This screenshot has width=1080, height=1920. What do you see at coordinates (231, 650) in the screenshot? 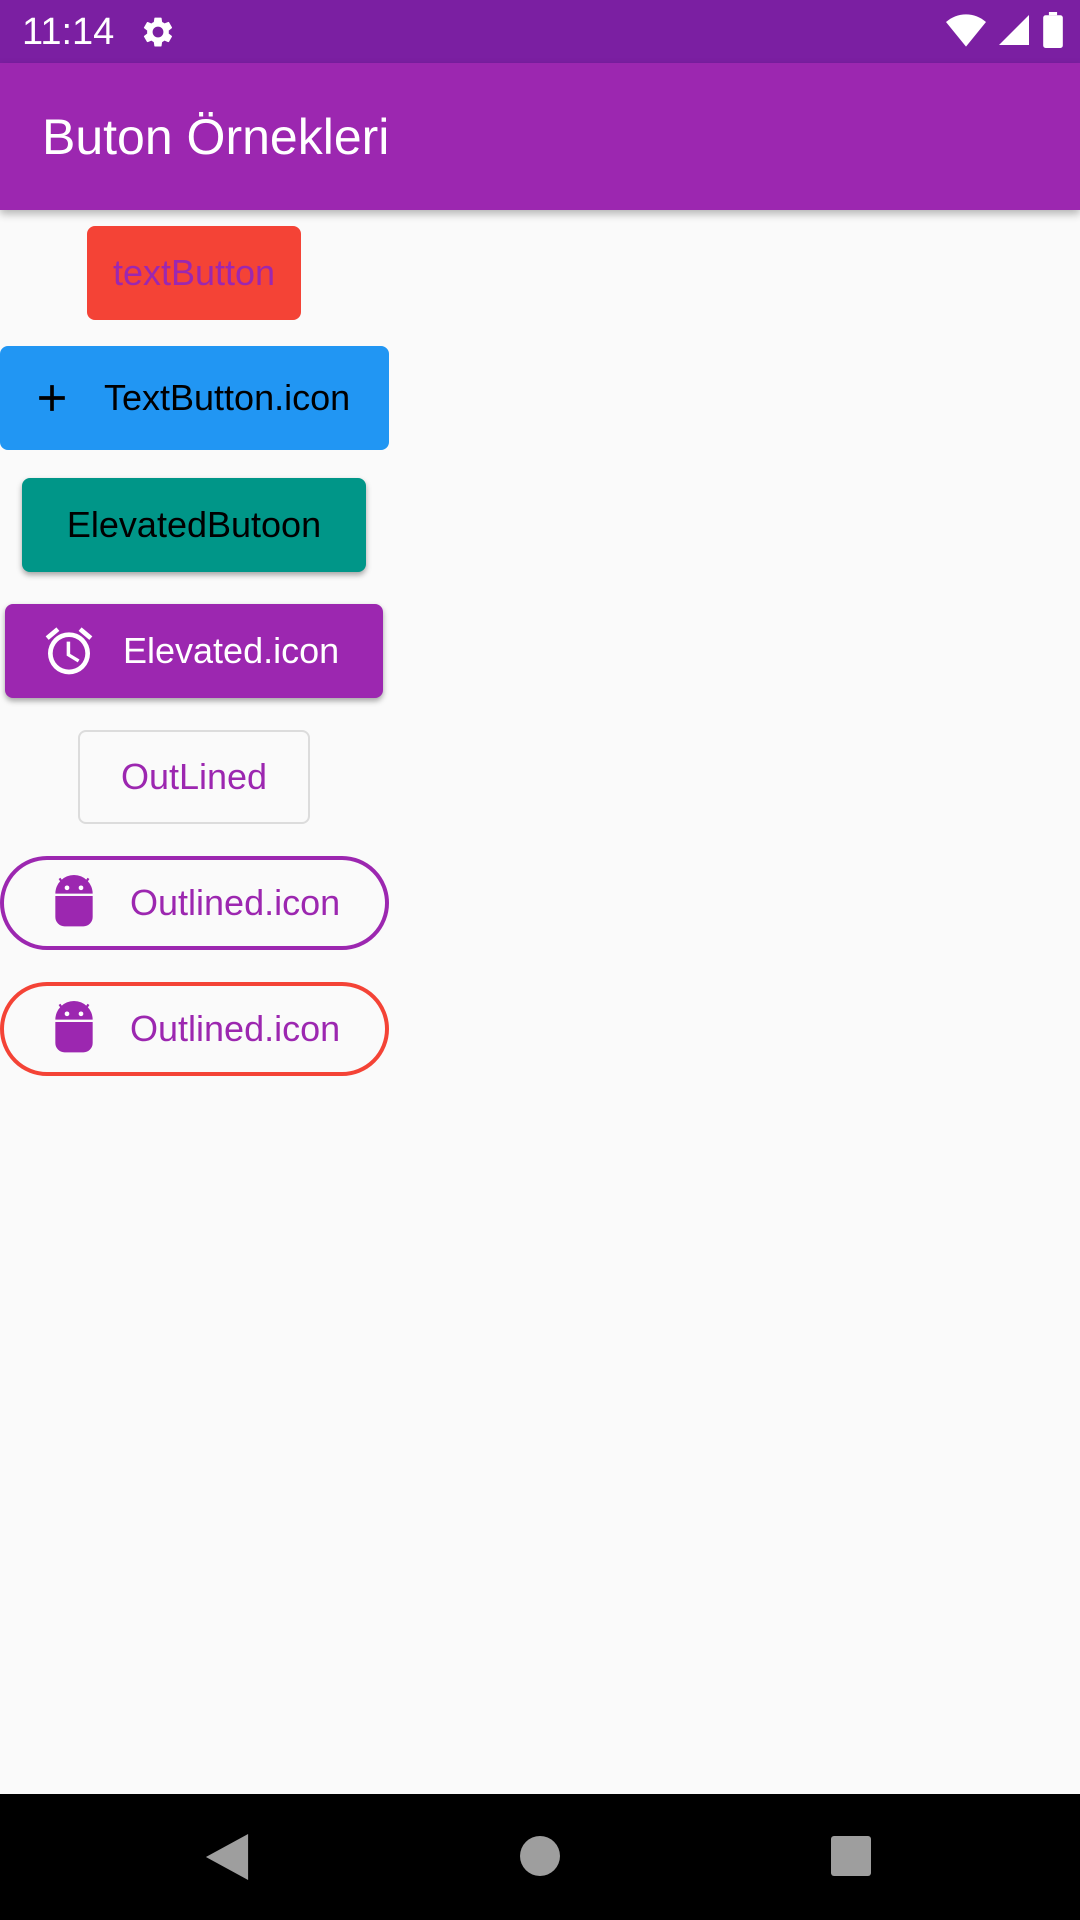
I see `elevated-icon-label: Elevated.icon` at bounding box center [231, 650].